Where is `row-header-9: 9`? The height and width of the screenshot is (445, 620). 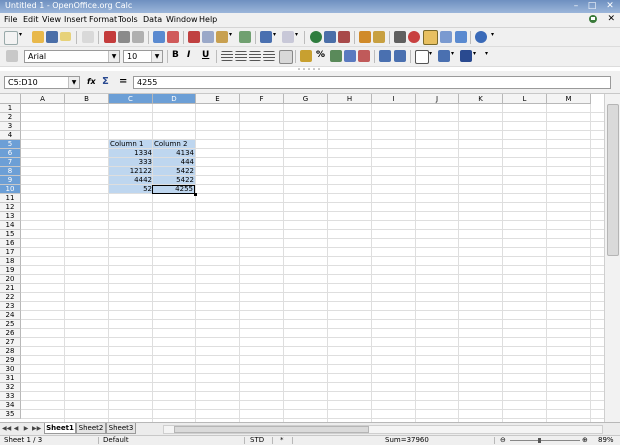
row-header-9: 9 is located at coordinates (10, 180).